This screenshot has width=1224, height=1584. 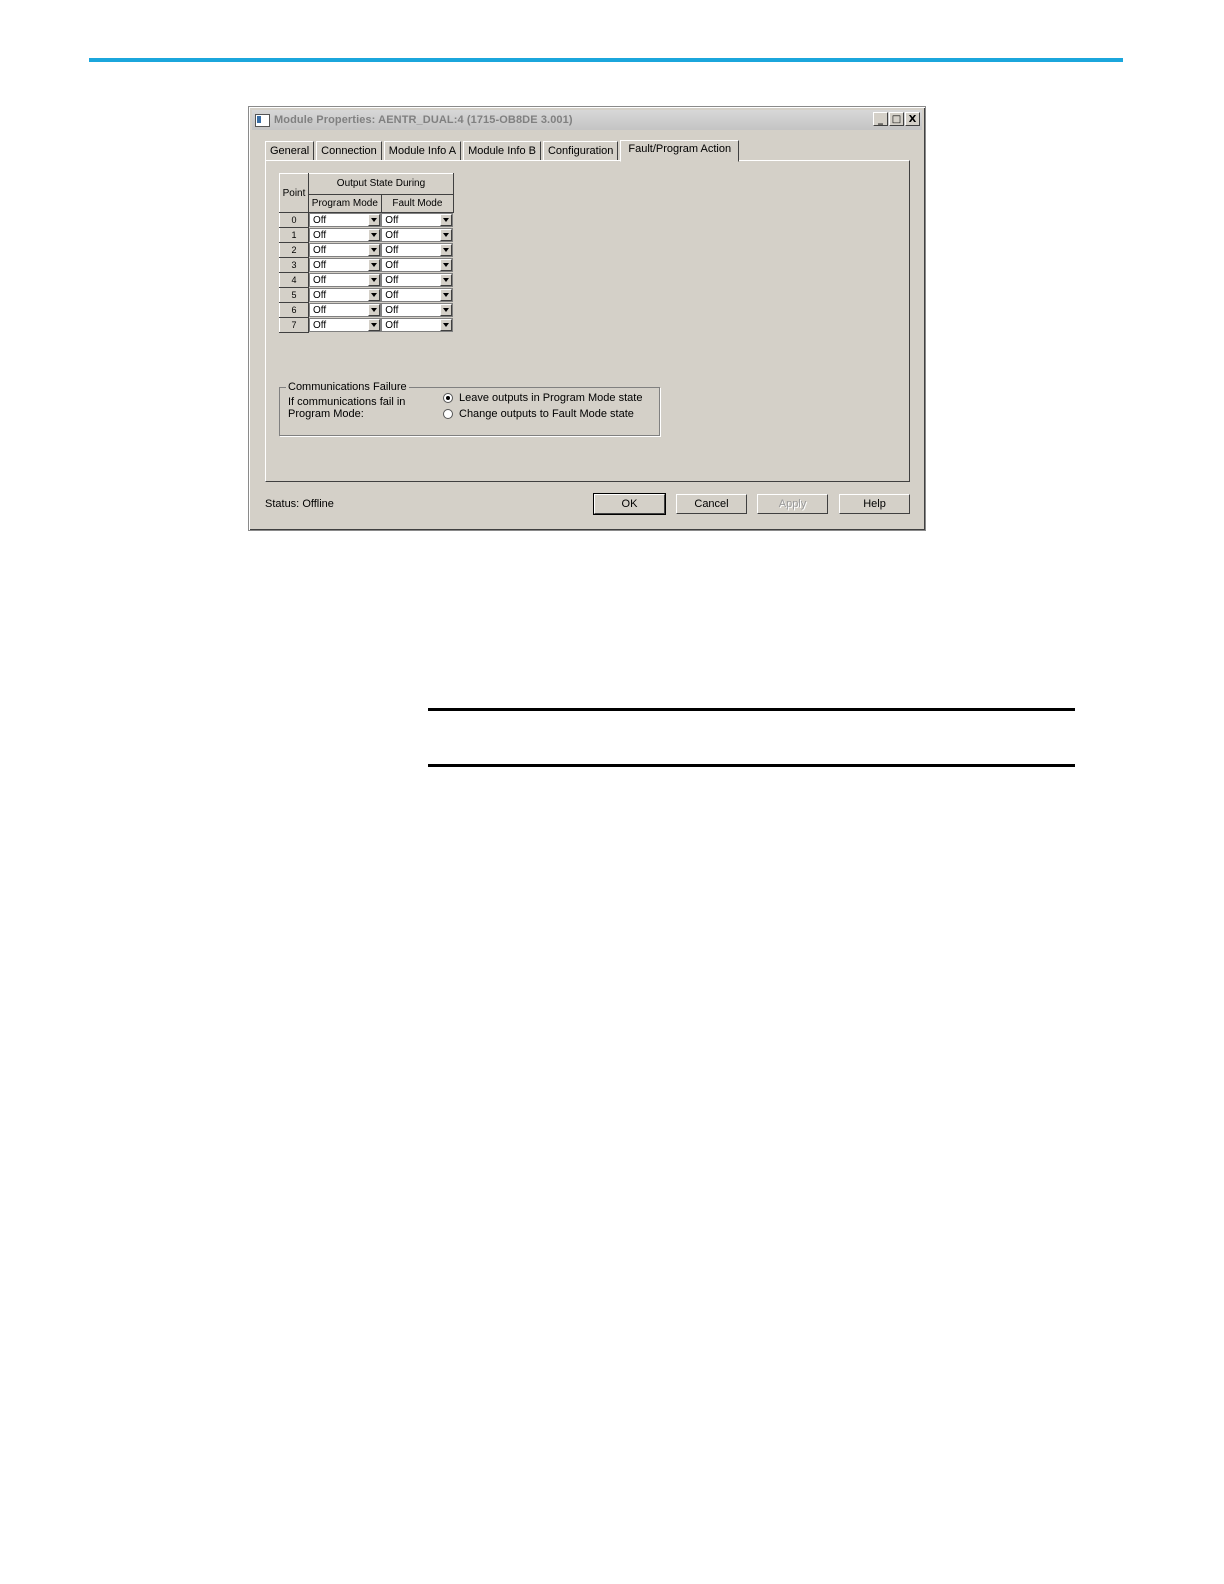 What do you see at coordinates (711, 504) in the screenshot?
I see `cancel-button: Cancel` at bounding box center [711, 504].